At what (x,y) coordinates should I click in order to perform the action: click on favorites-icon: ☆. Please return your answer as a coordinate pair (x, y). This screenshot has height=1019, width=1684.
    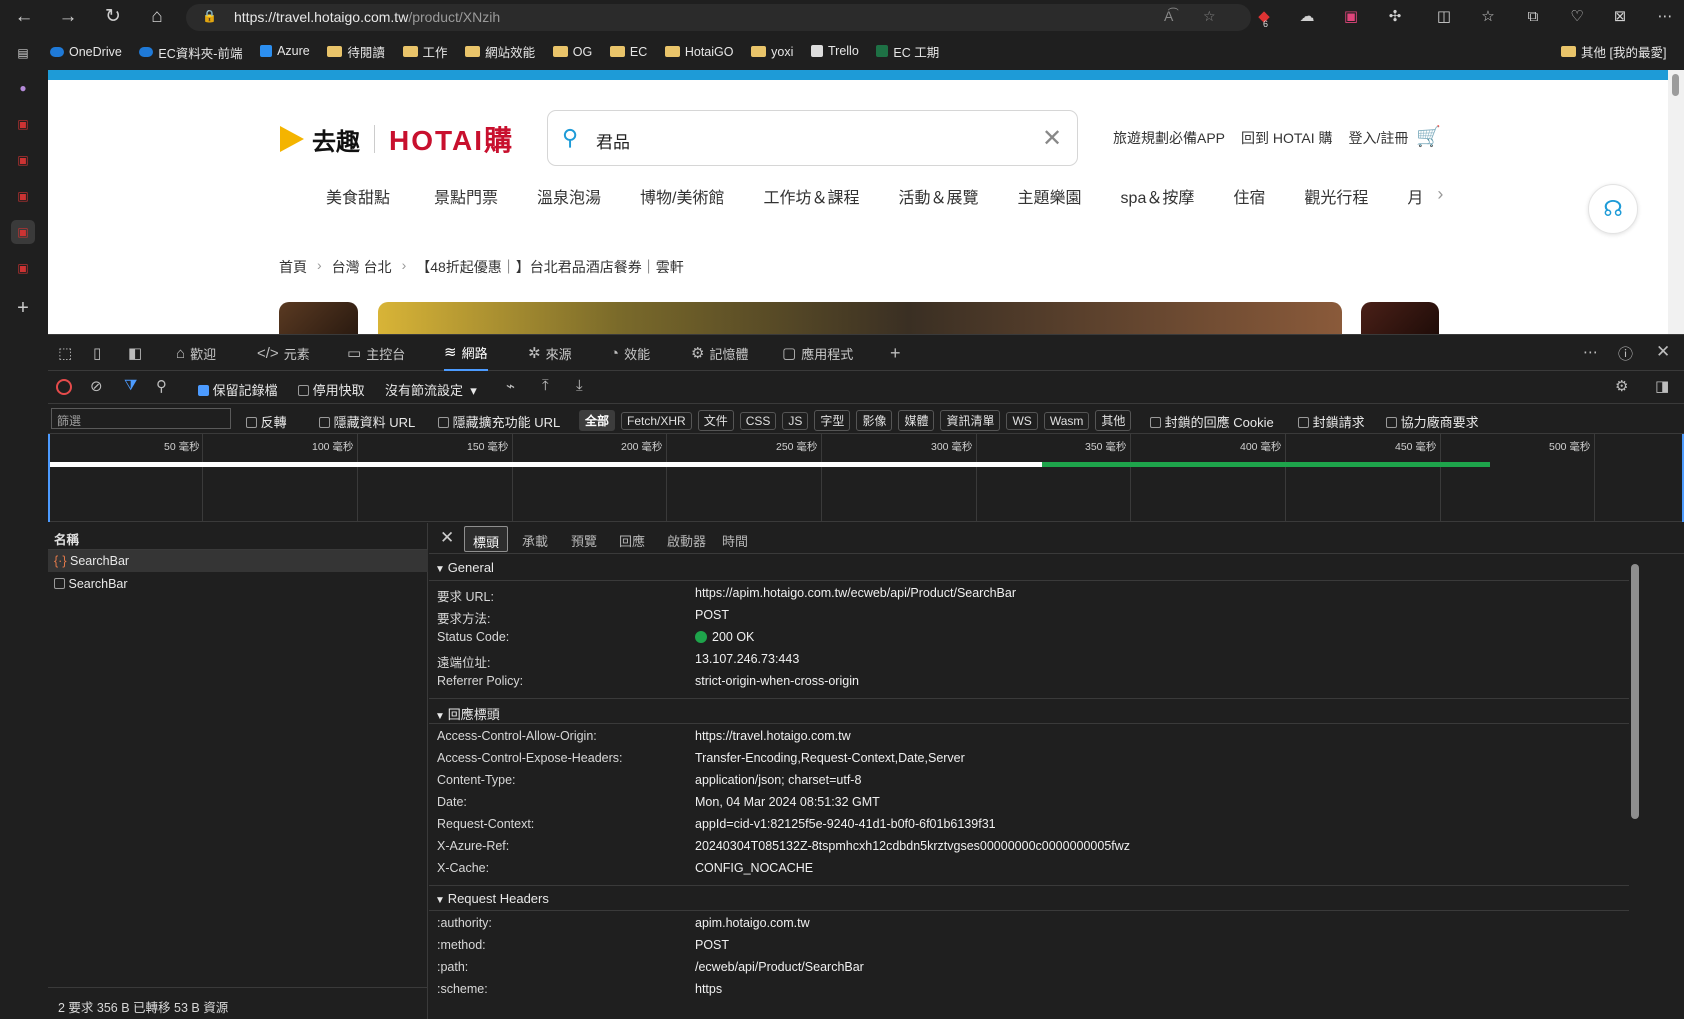
    Looking at the image, I should click on (1488, 17).